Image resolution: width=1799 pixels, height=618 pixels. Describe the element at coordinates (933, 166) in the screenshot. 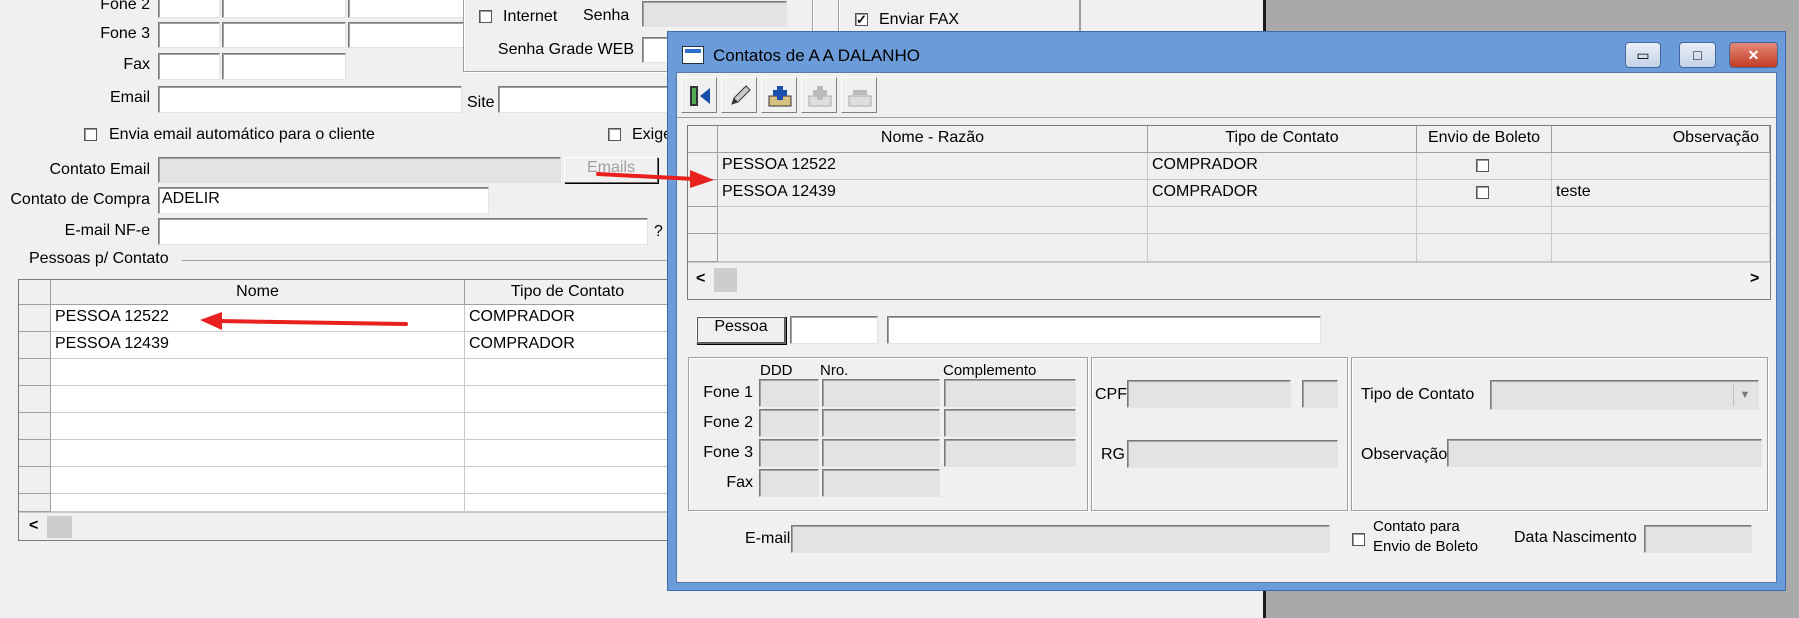

I see `table-row-nome: PESSOA 12522` at that location.